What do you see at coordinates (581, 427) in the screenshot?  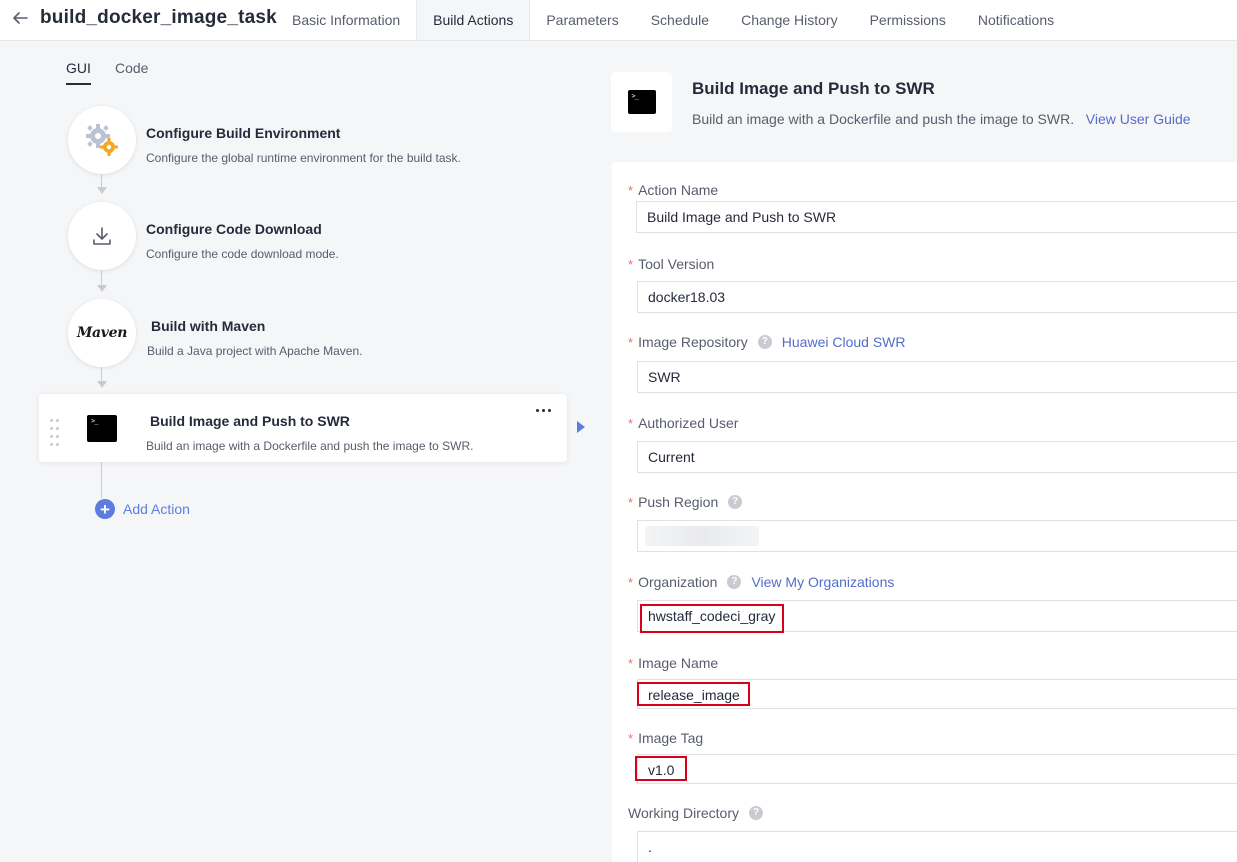 I see `selected-step-indicator-icon` at bounding box center [581, 427].